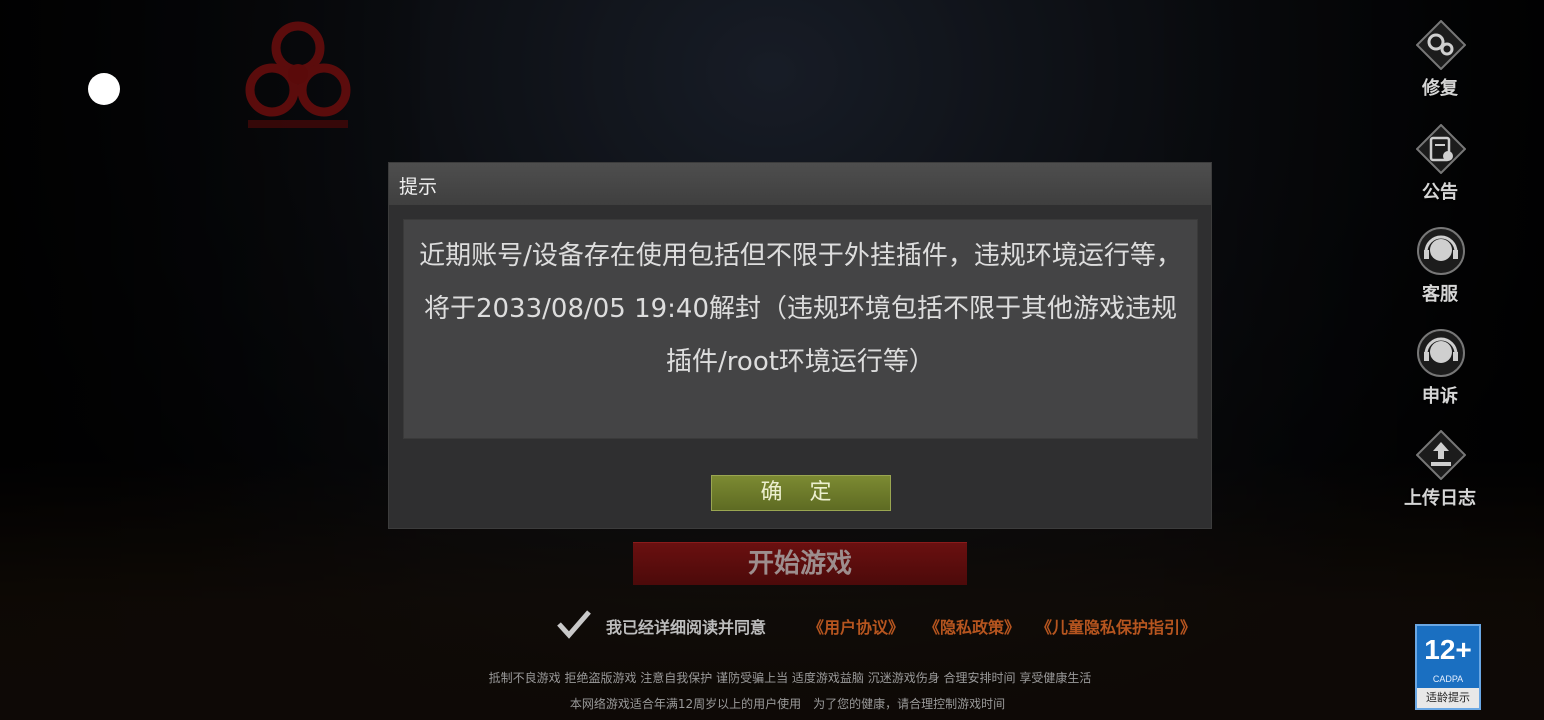  What do you see at coordinates (856, 626) in the screenshot?
I see `user-agreement-link: 《用户协议》` at bounding box center [856, 626].